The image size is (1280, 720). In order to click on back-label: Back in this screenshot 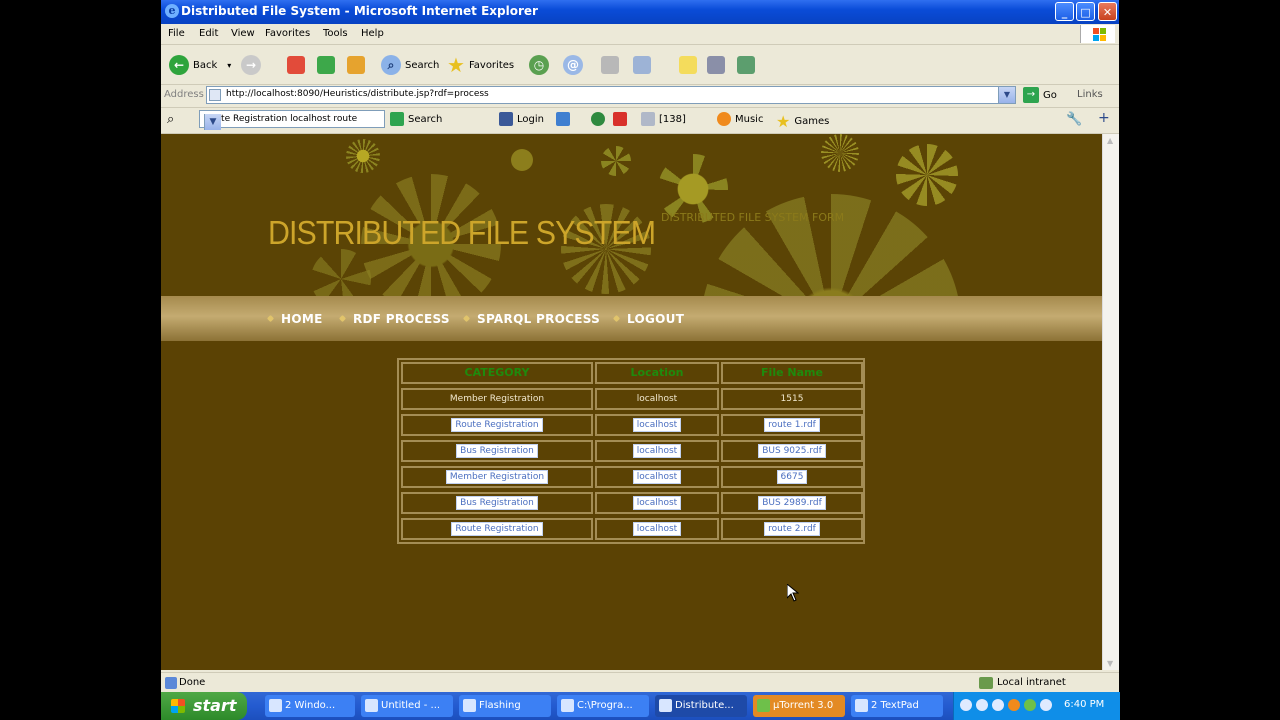, I will do `click(205, 65)`.